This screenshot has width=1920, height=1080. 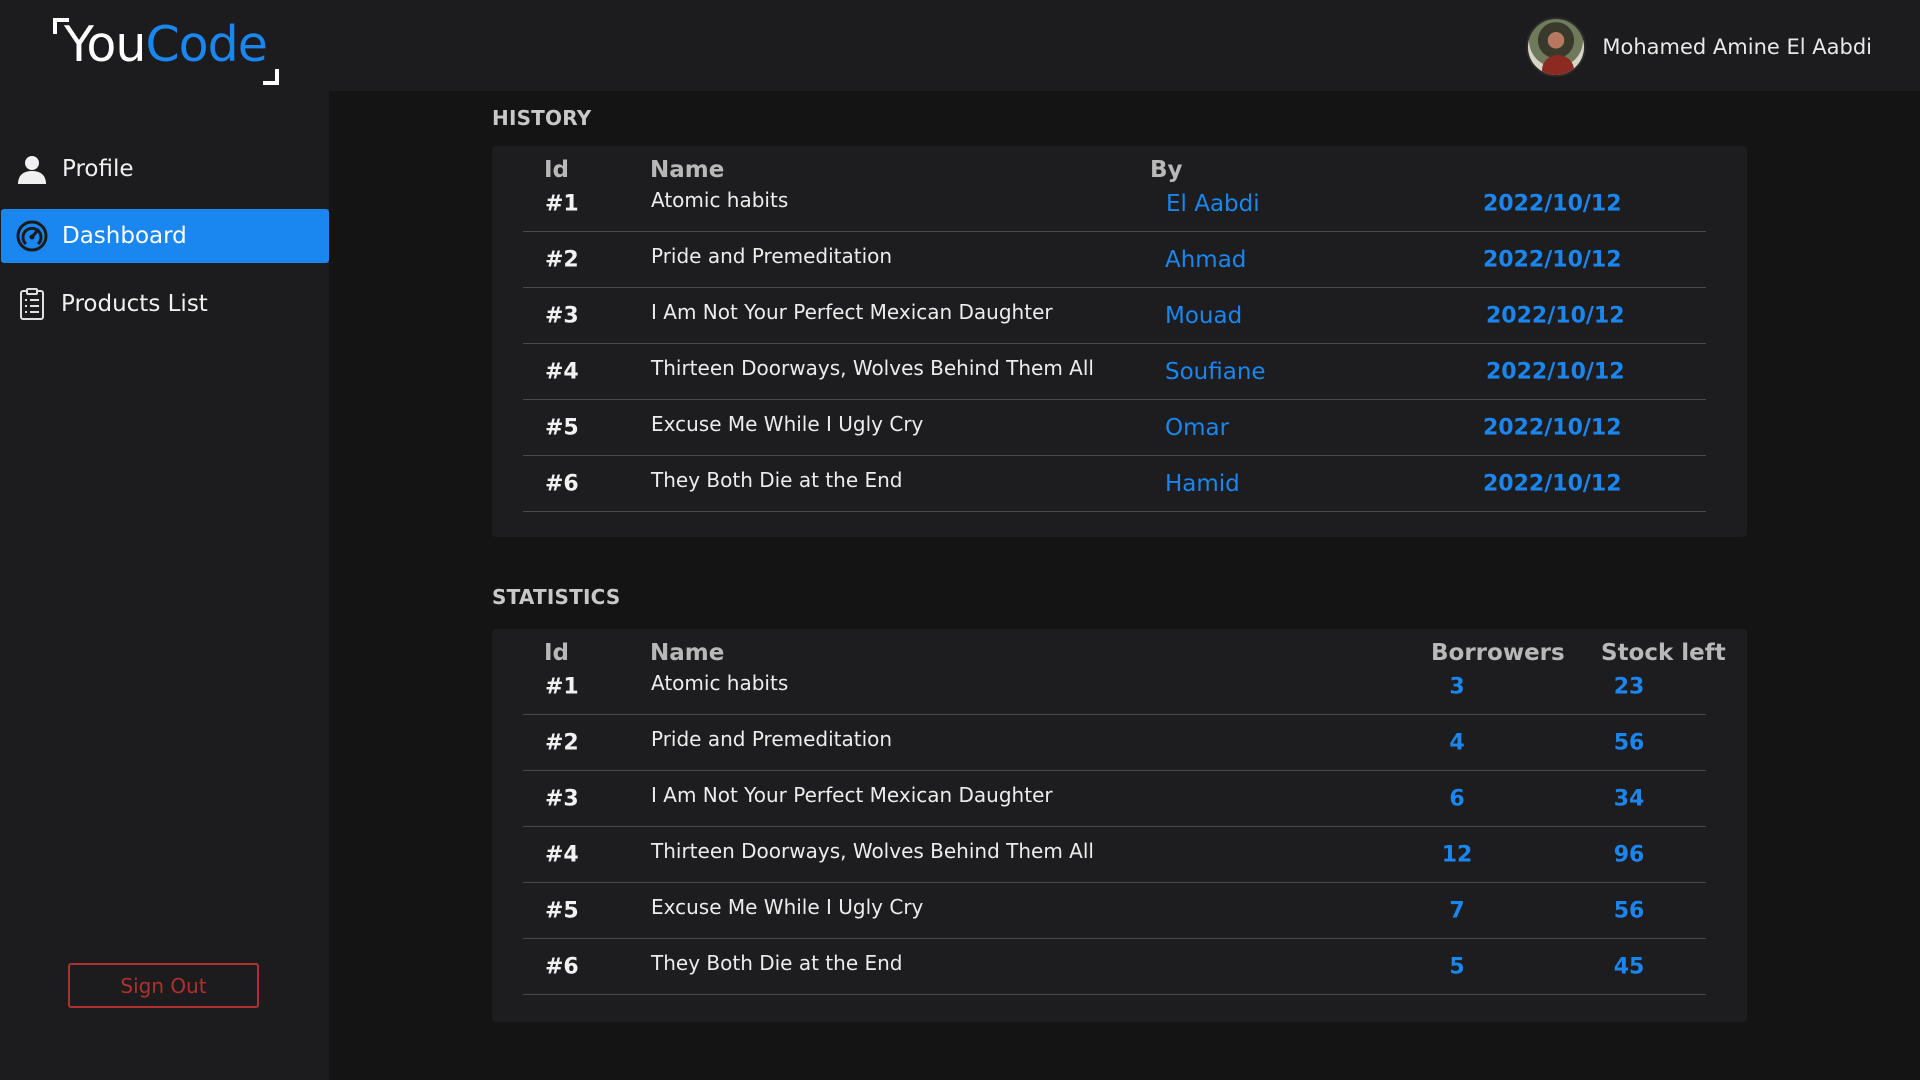 I want to click on history-title: HISTORY, so click(x=542, y=118).